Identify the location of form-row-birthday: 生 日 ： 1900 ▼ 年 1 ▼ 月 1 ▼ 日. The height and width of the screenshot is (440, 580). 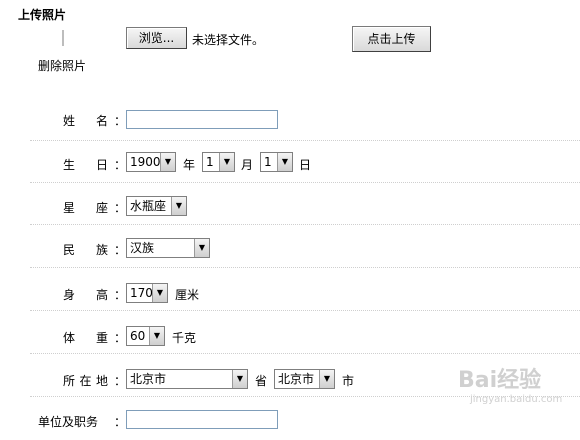
(290, 162).